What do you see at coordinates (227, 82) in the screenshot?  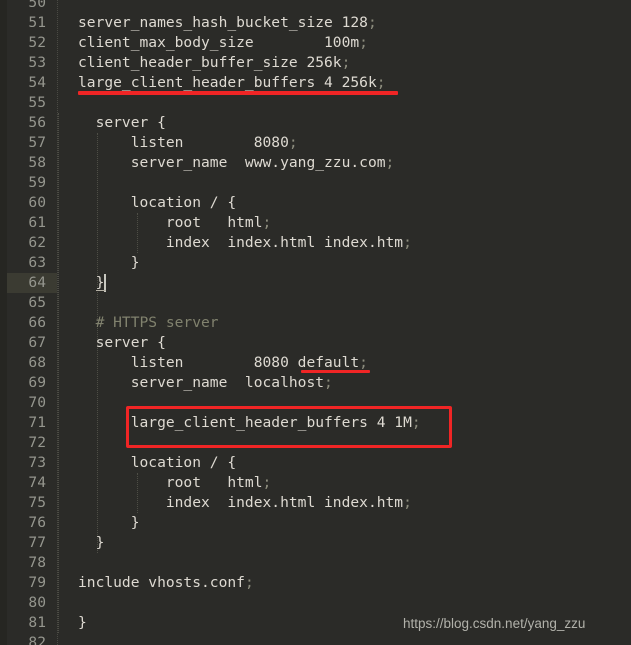 I see `code-token: large_client_header_buffers 4 256k` at bounding box center [227, 82].